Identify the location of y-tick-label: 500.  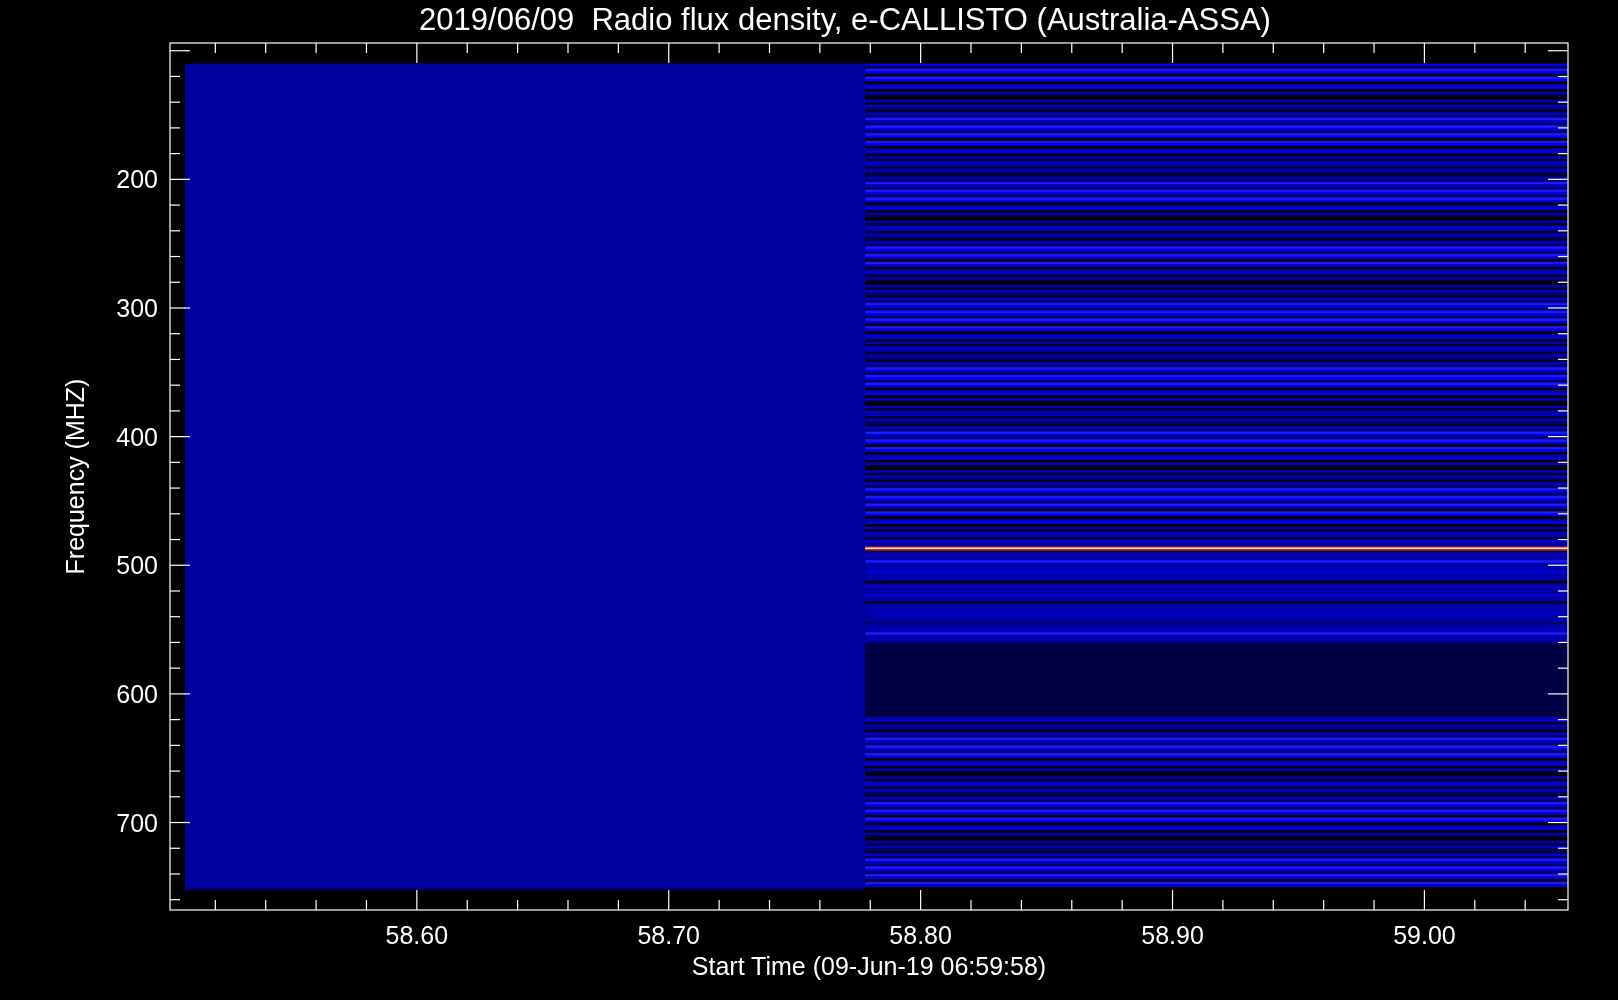
(137, 565).